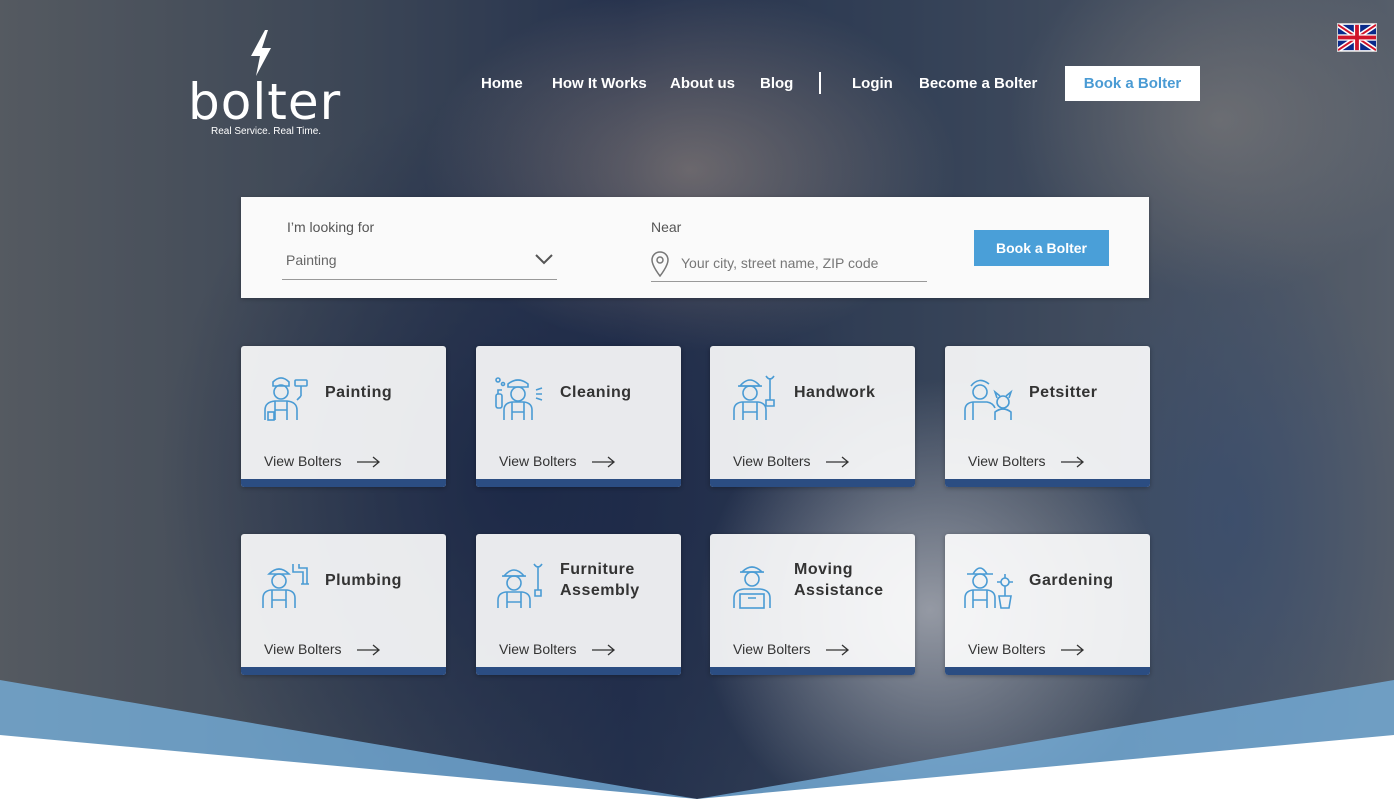 Image resolution: width=1394 pixels, height=799 pixels. I want to click on category-card-cleaning: Cleaning View Bolters, so click(578, 416).